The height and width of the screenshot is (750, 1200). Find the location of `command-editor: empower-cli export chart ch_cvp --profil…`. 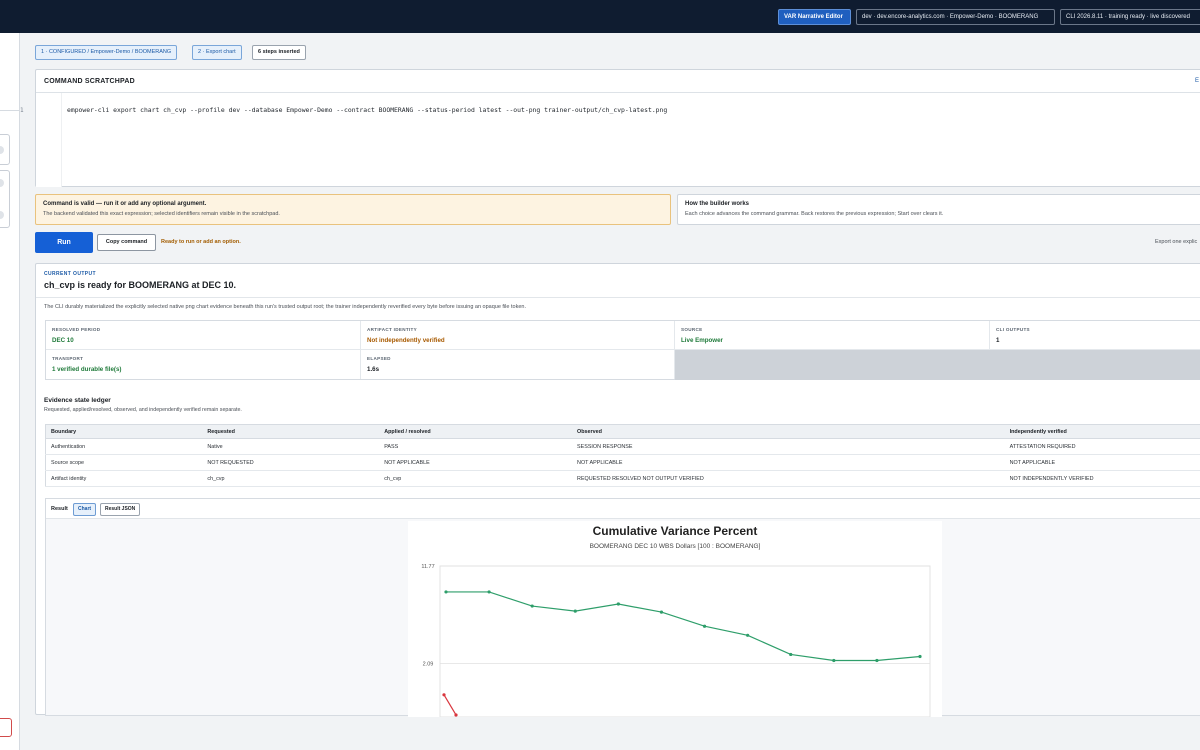

command-editor: empower-cli export chart ch_cvp --profil… is located at coordinates (367, 110).